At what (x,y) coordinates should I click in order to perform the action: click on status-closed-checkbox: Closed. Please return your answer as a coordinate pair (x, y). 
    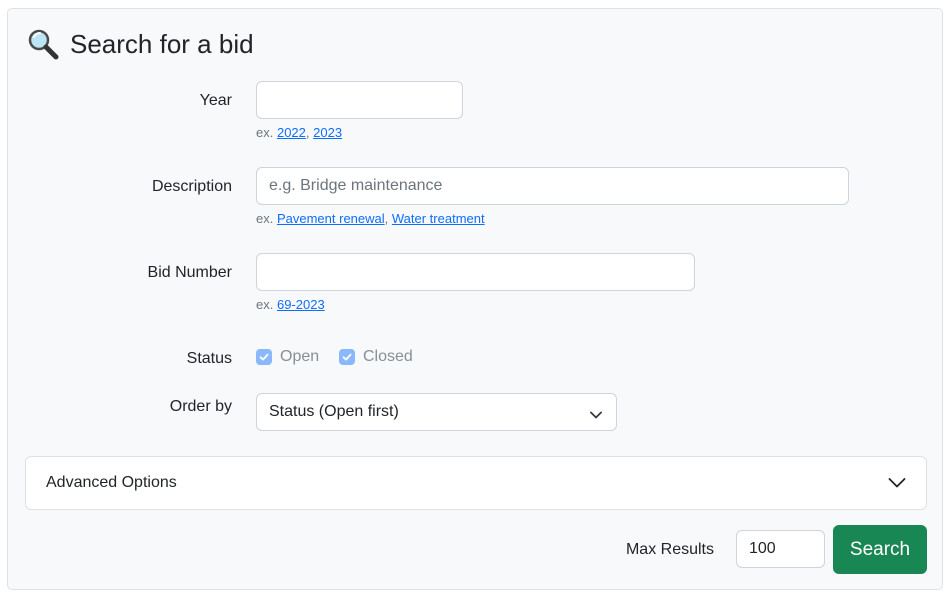
    Looking at the image, I should click on (376, 357).